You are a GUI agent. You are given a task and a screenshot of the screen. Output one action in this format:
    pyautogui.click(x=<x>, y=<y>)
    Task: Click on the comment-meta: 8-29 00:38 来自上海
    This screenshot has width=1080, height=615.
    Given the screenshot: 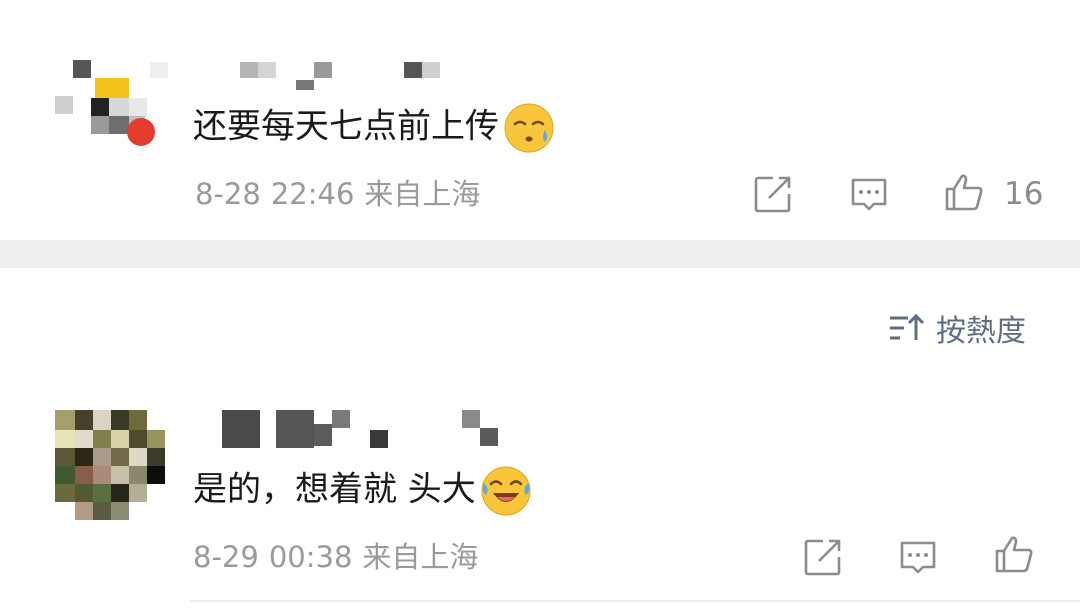 What is the action you would take?
    pyautogui.click(x=335, y=557)
    